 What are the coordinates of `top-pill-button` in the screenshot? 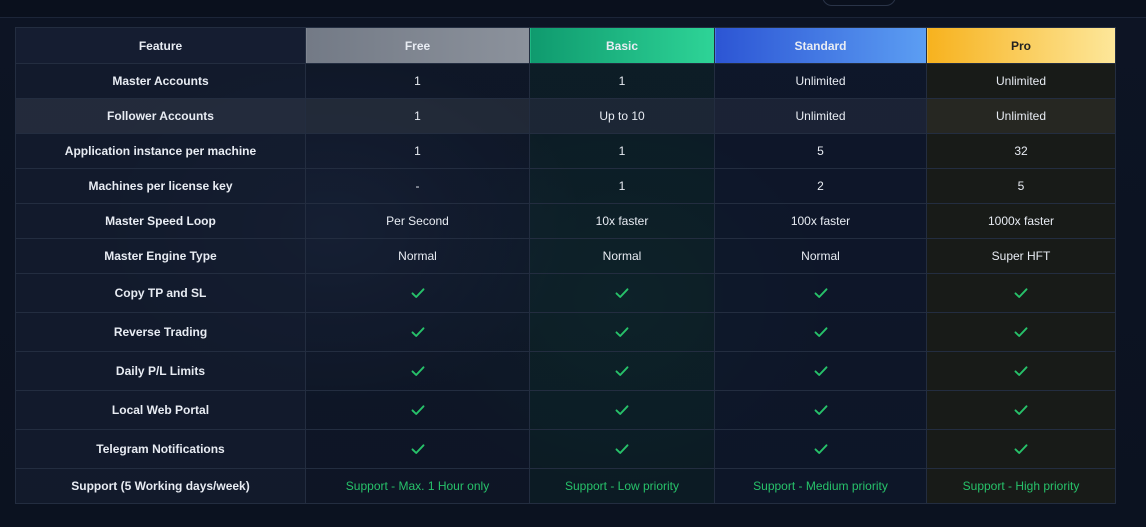 It's located at (859, 3).